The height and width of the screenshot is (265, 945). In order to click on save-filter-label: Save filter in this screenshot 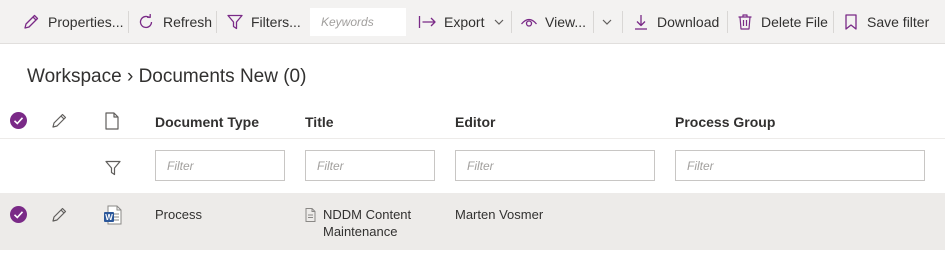, I will do `click(898, 22)`.